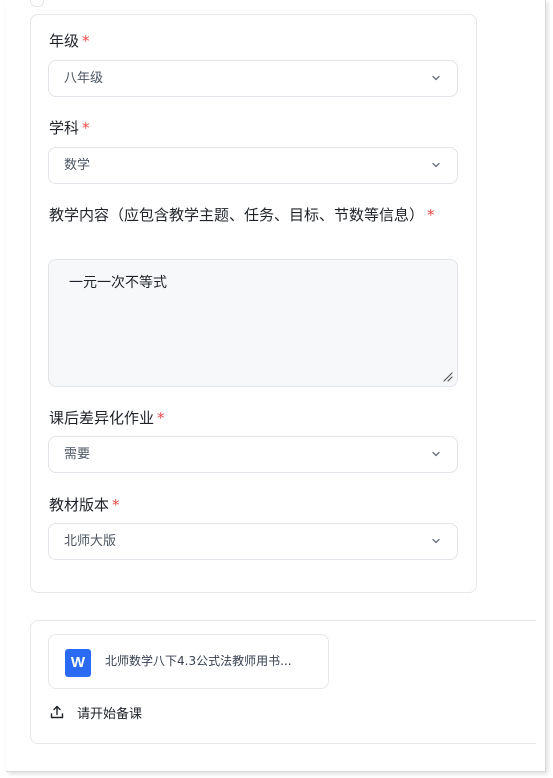  I want to click on subject-label-text: 学科, so click(64, 128).